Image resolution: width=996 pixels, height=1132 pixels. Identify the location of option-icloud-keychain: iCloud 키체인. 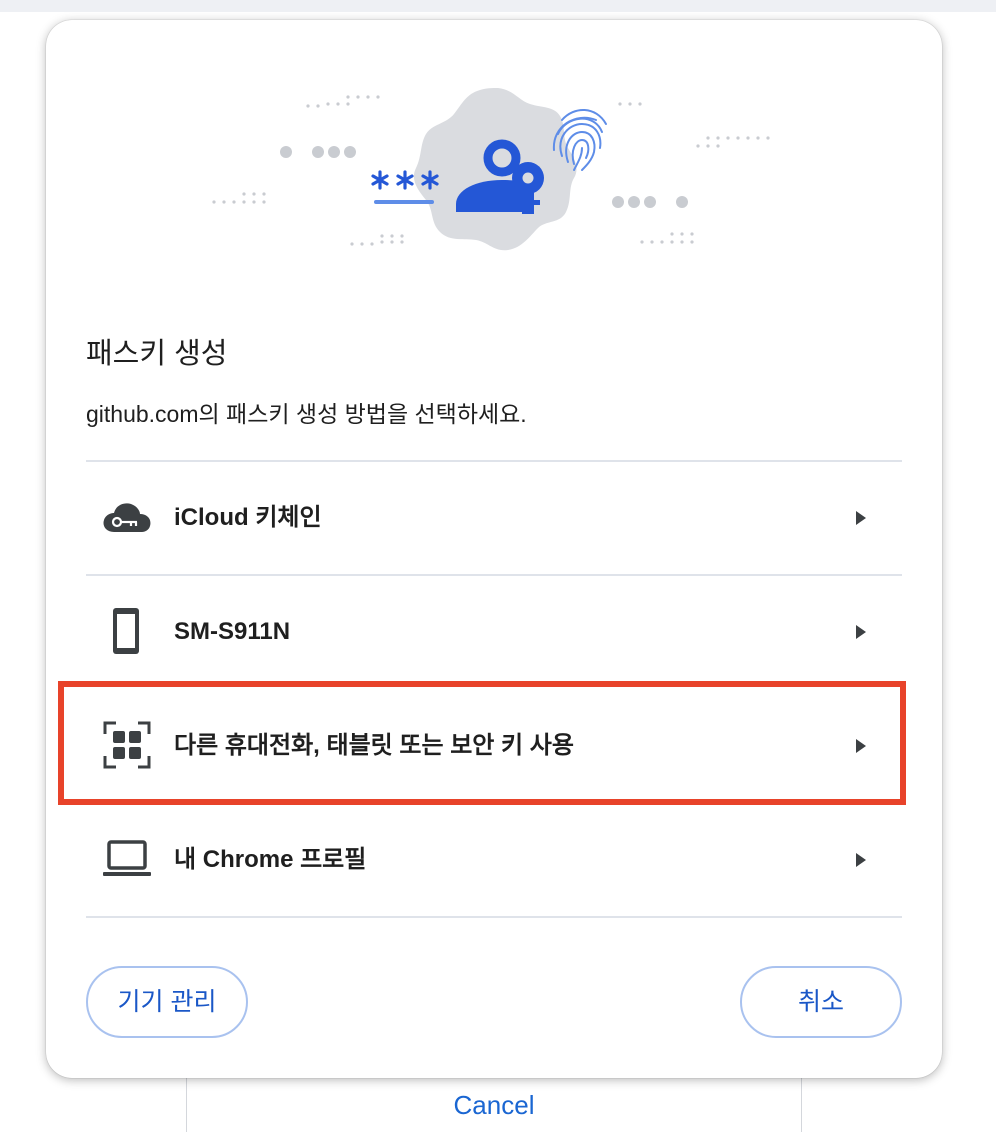
(494, 518).